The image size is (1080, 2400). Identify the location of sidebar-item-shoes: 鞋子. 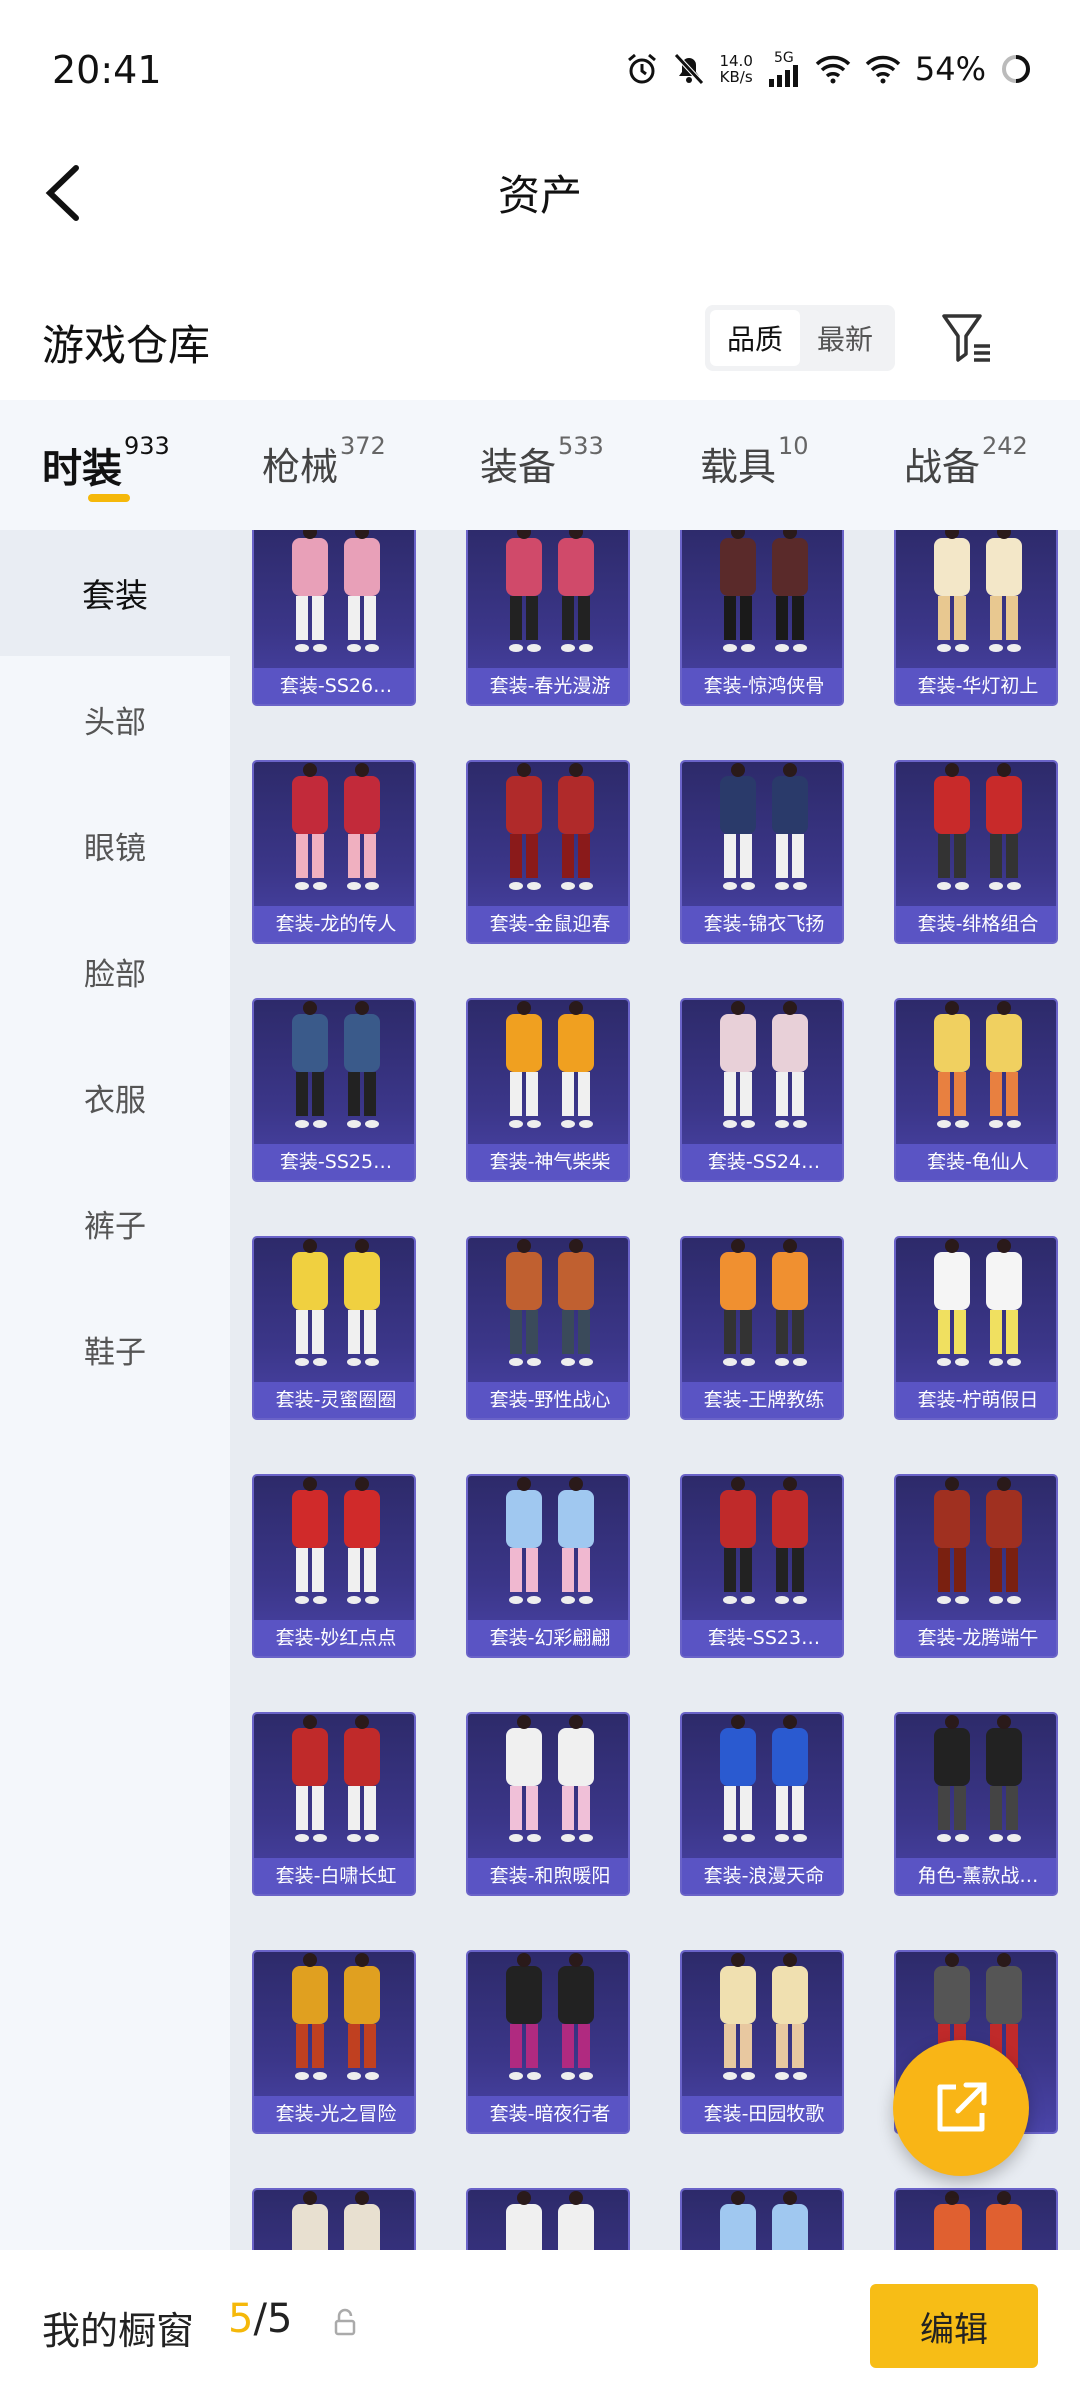
(115, 1349).